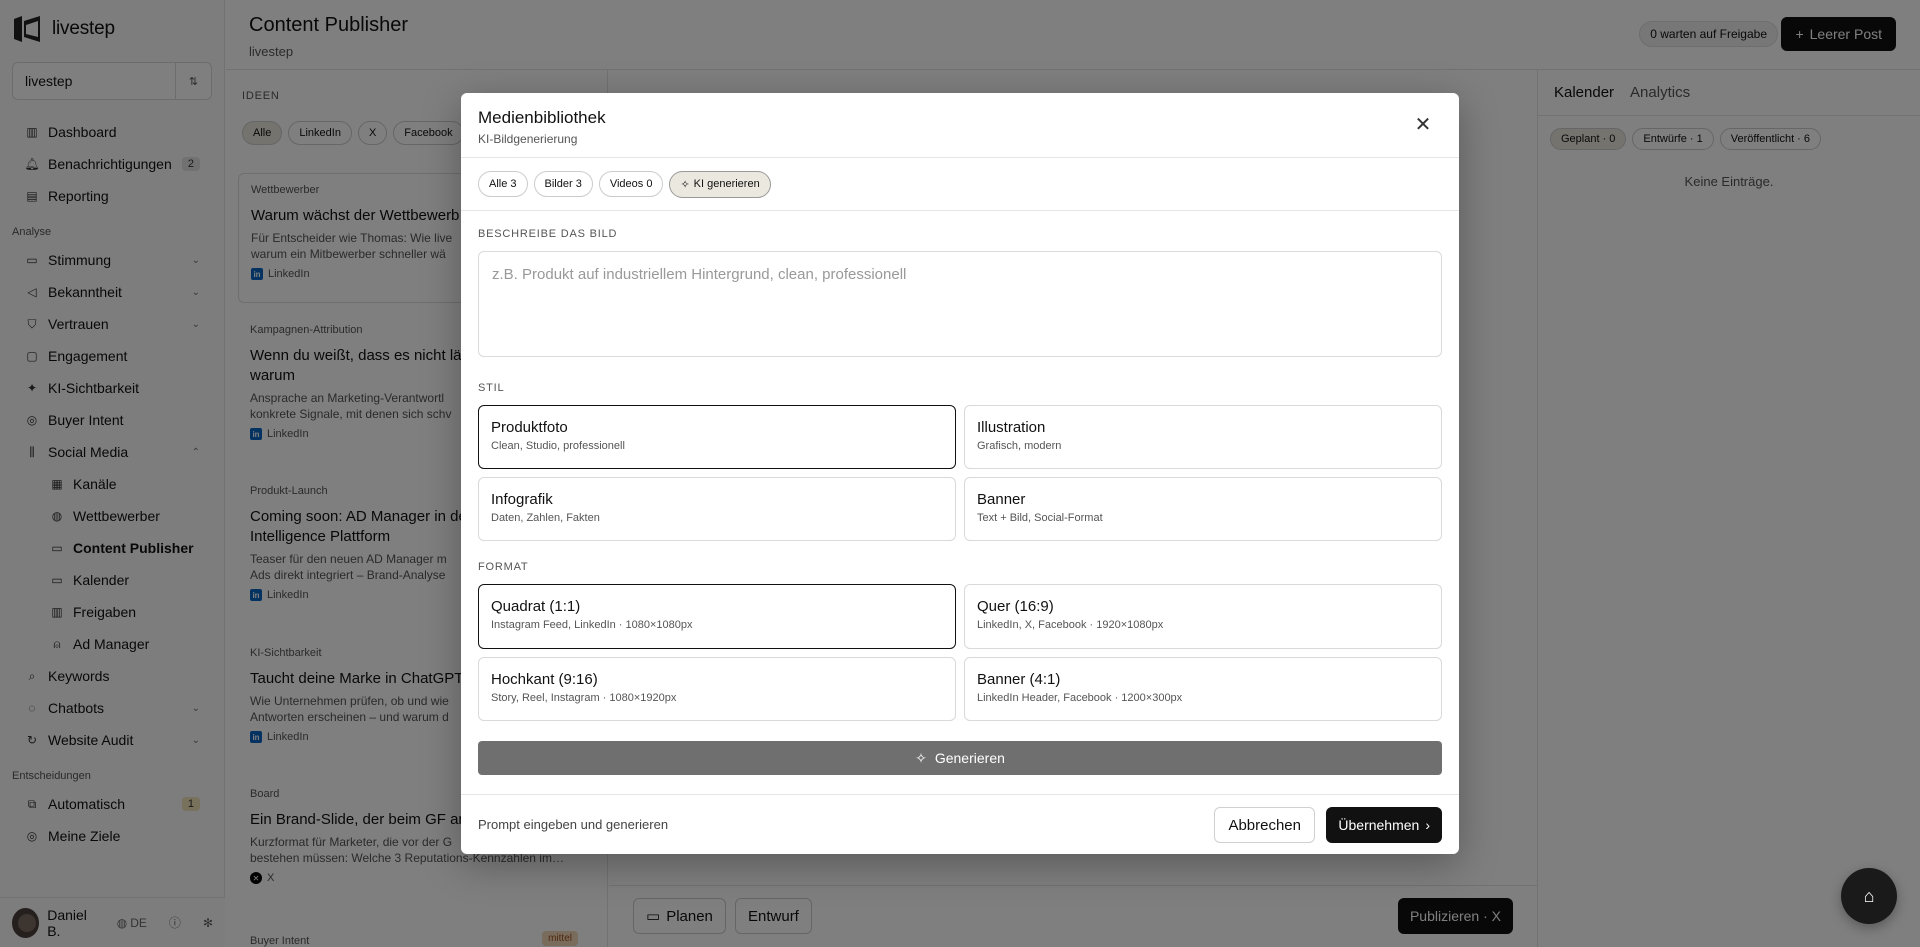 Image resolution: width=1920 pixels, height=947 pixels. Describe the element at coordinates (1427, 825) in the screenshot. I see `chevron-right-icon: ›` at that location.